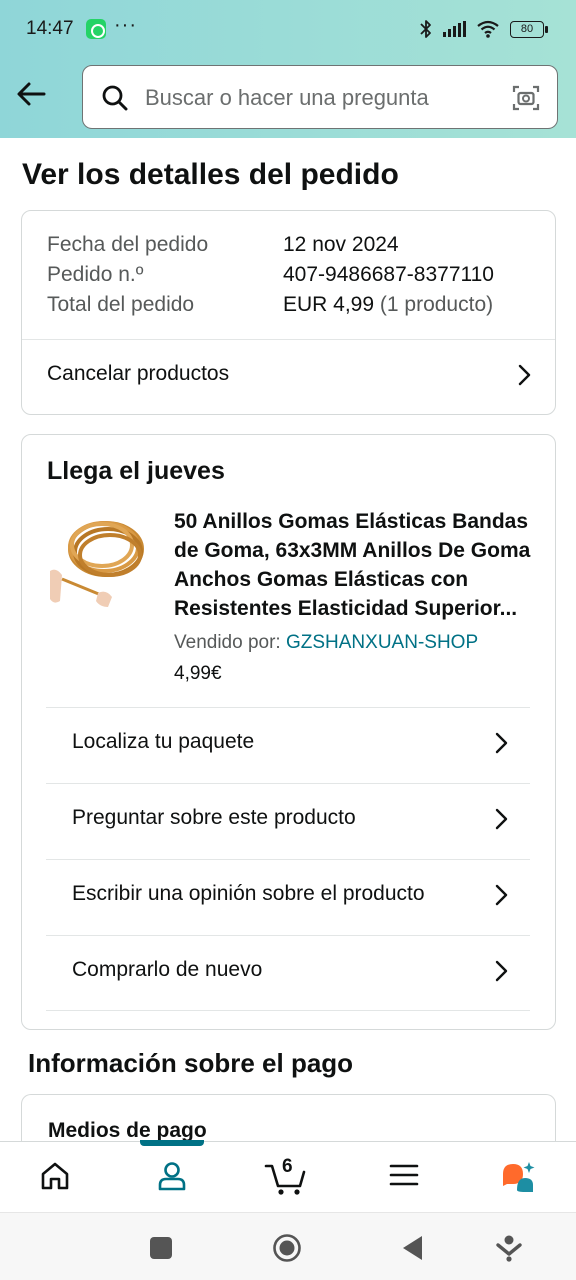  Describe the element at coordinates (32, 94) in the screenshot. I see `back-arrow-icon` at that location.